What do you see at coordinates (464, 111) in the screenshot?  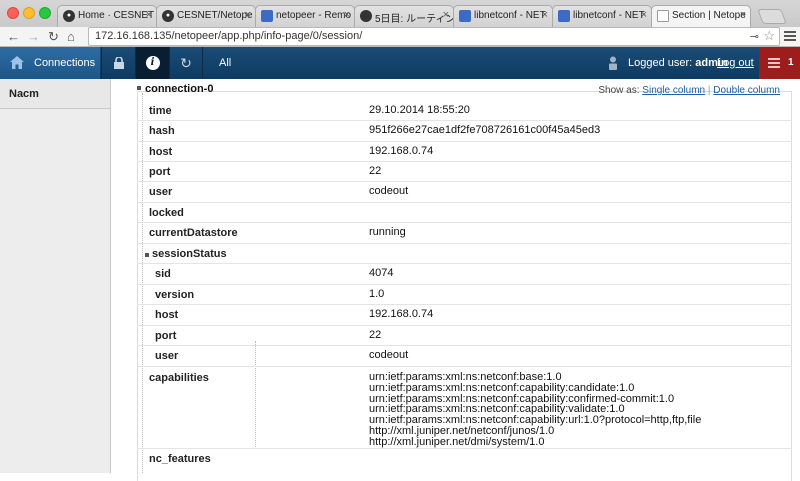 I see `tree-row: time 29.10.2014 18:55:20` at bounding box center [464, 111].